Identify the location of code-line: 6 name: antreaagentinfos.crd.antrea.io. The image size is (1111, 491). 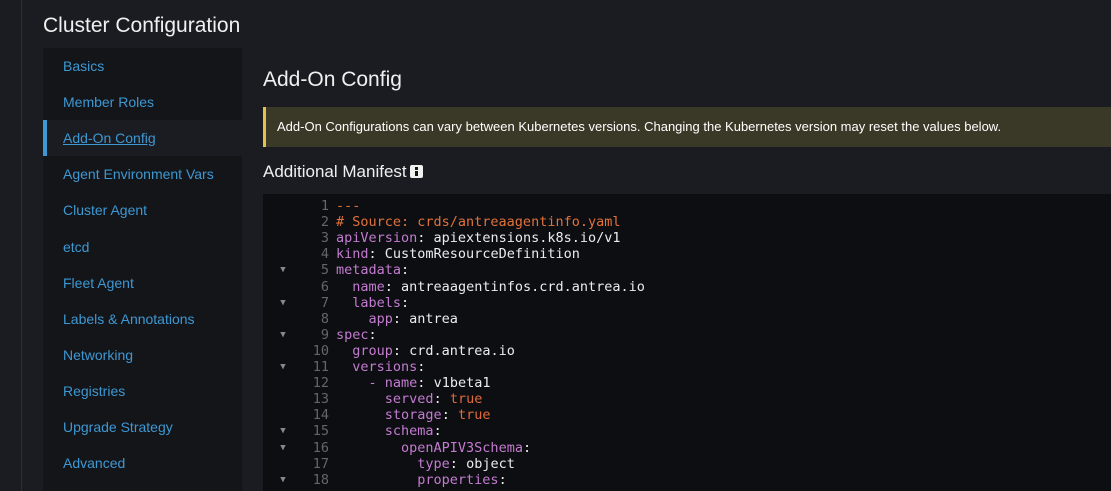
(687, 287).